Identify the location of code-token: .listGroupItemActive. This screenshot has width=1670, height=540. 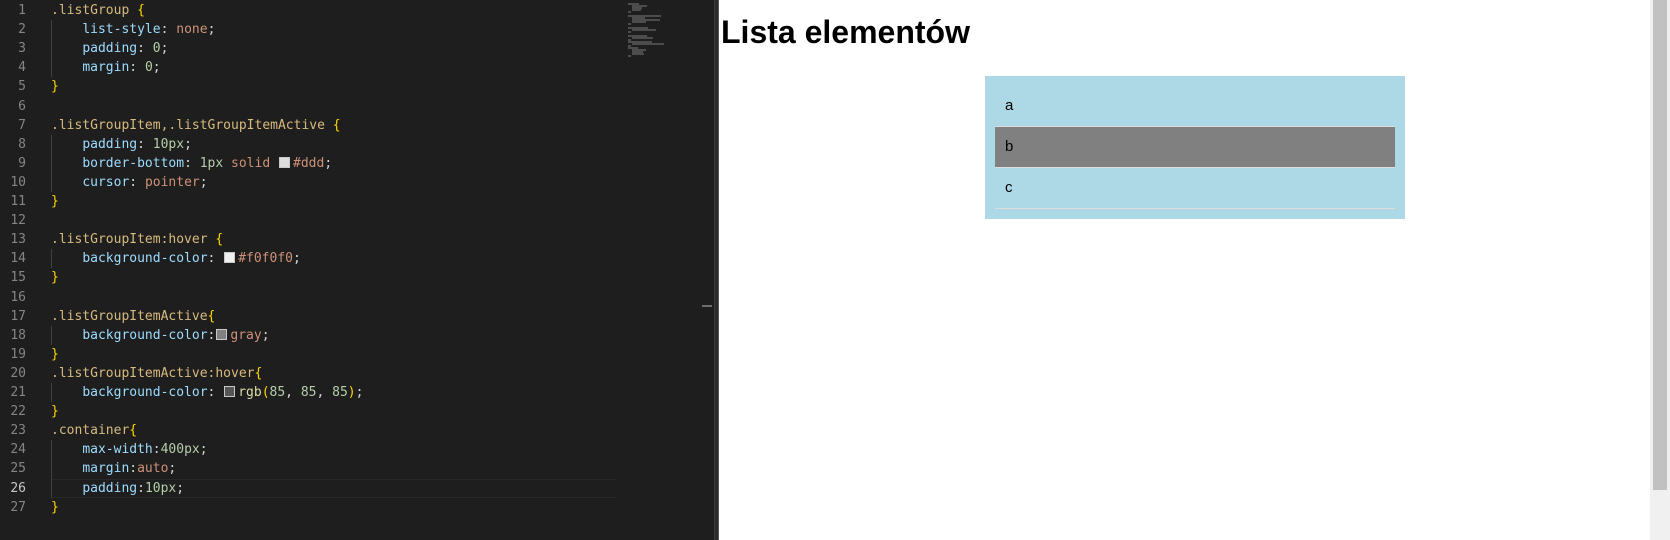
(129, 316).